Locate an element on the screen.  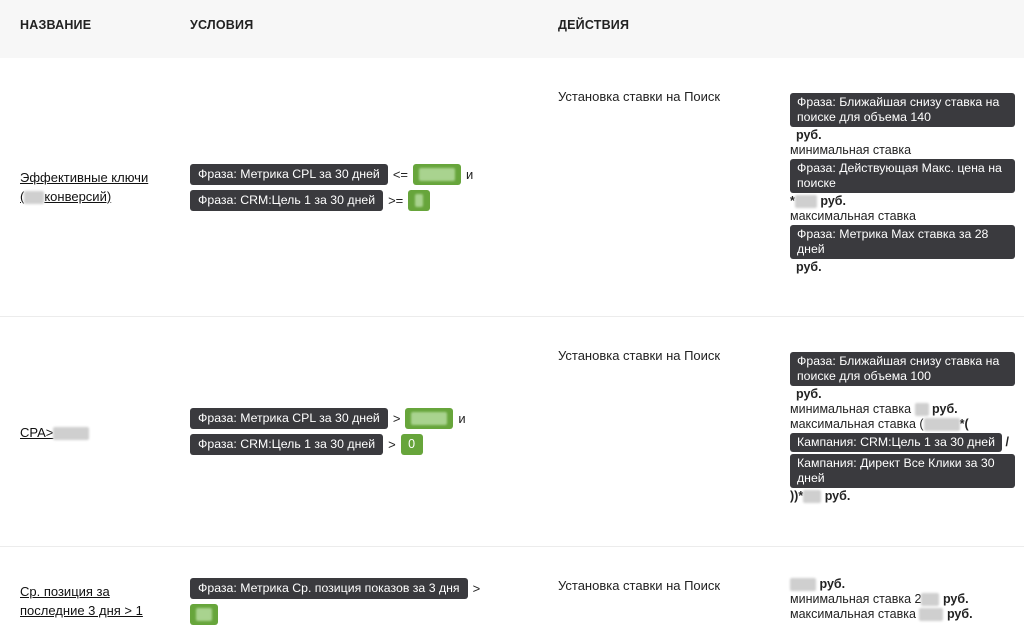
rule-name-link: Эффективные ключи (конверсий) is located at coordinates (84, 187).